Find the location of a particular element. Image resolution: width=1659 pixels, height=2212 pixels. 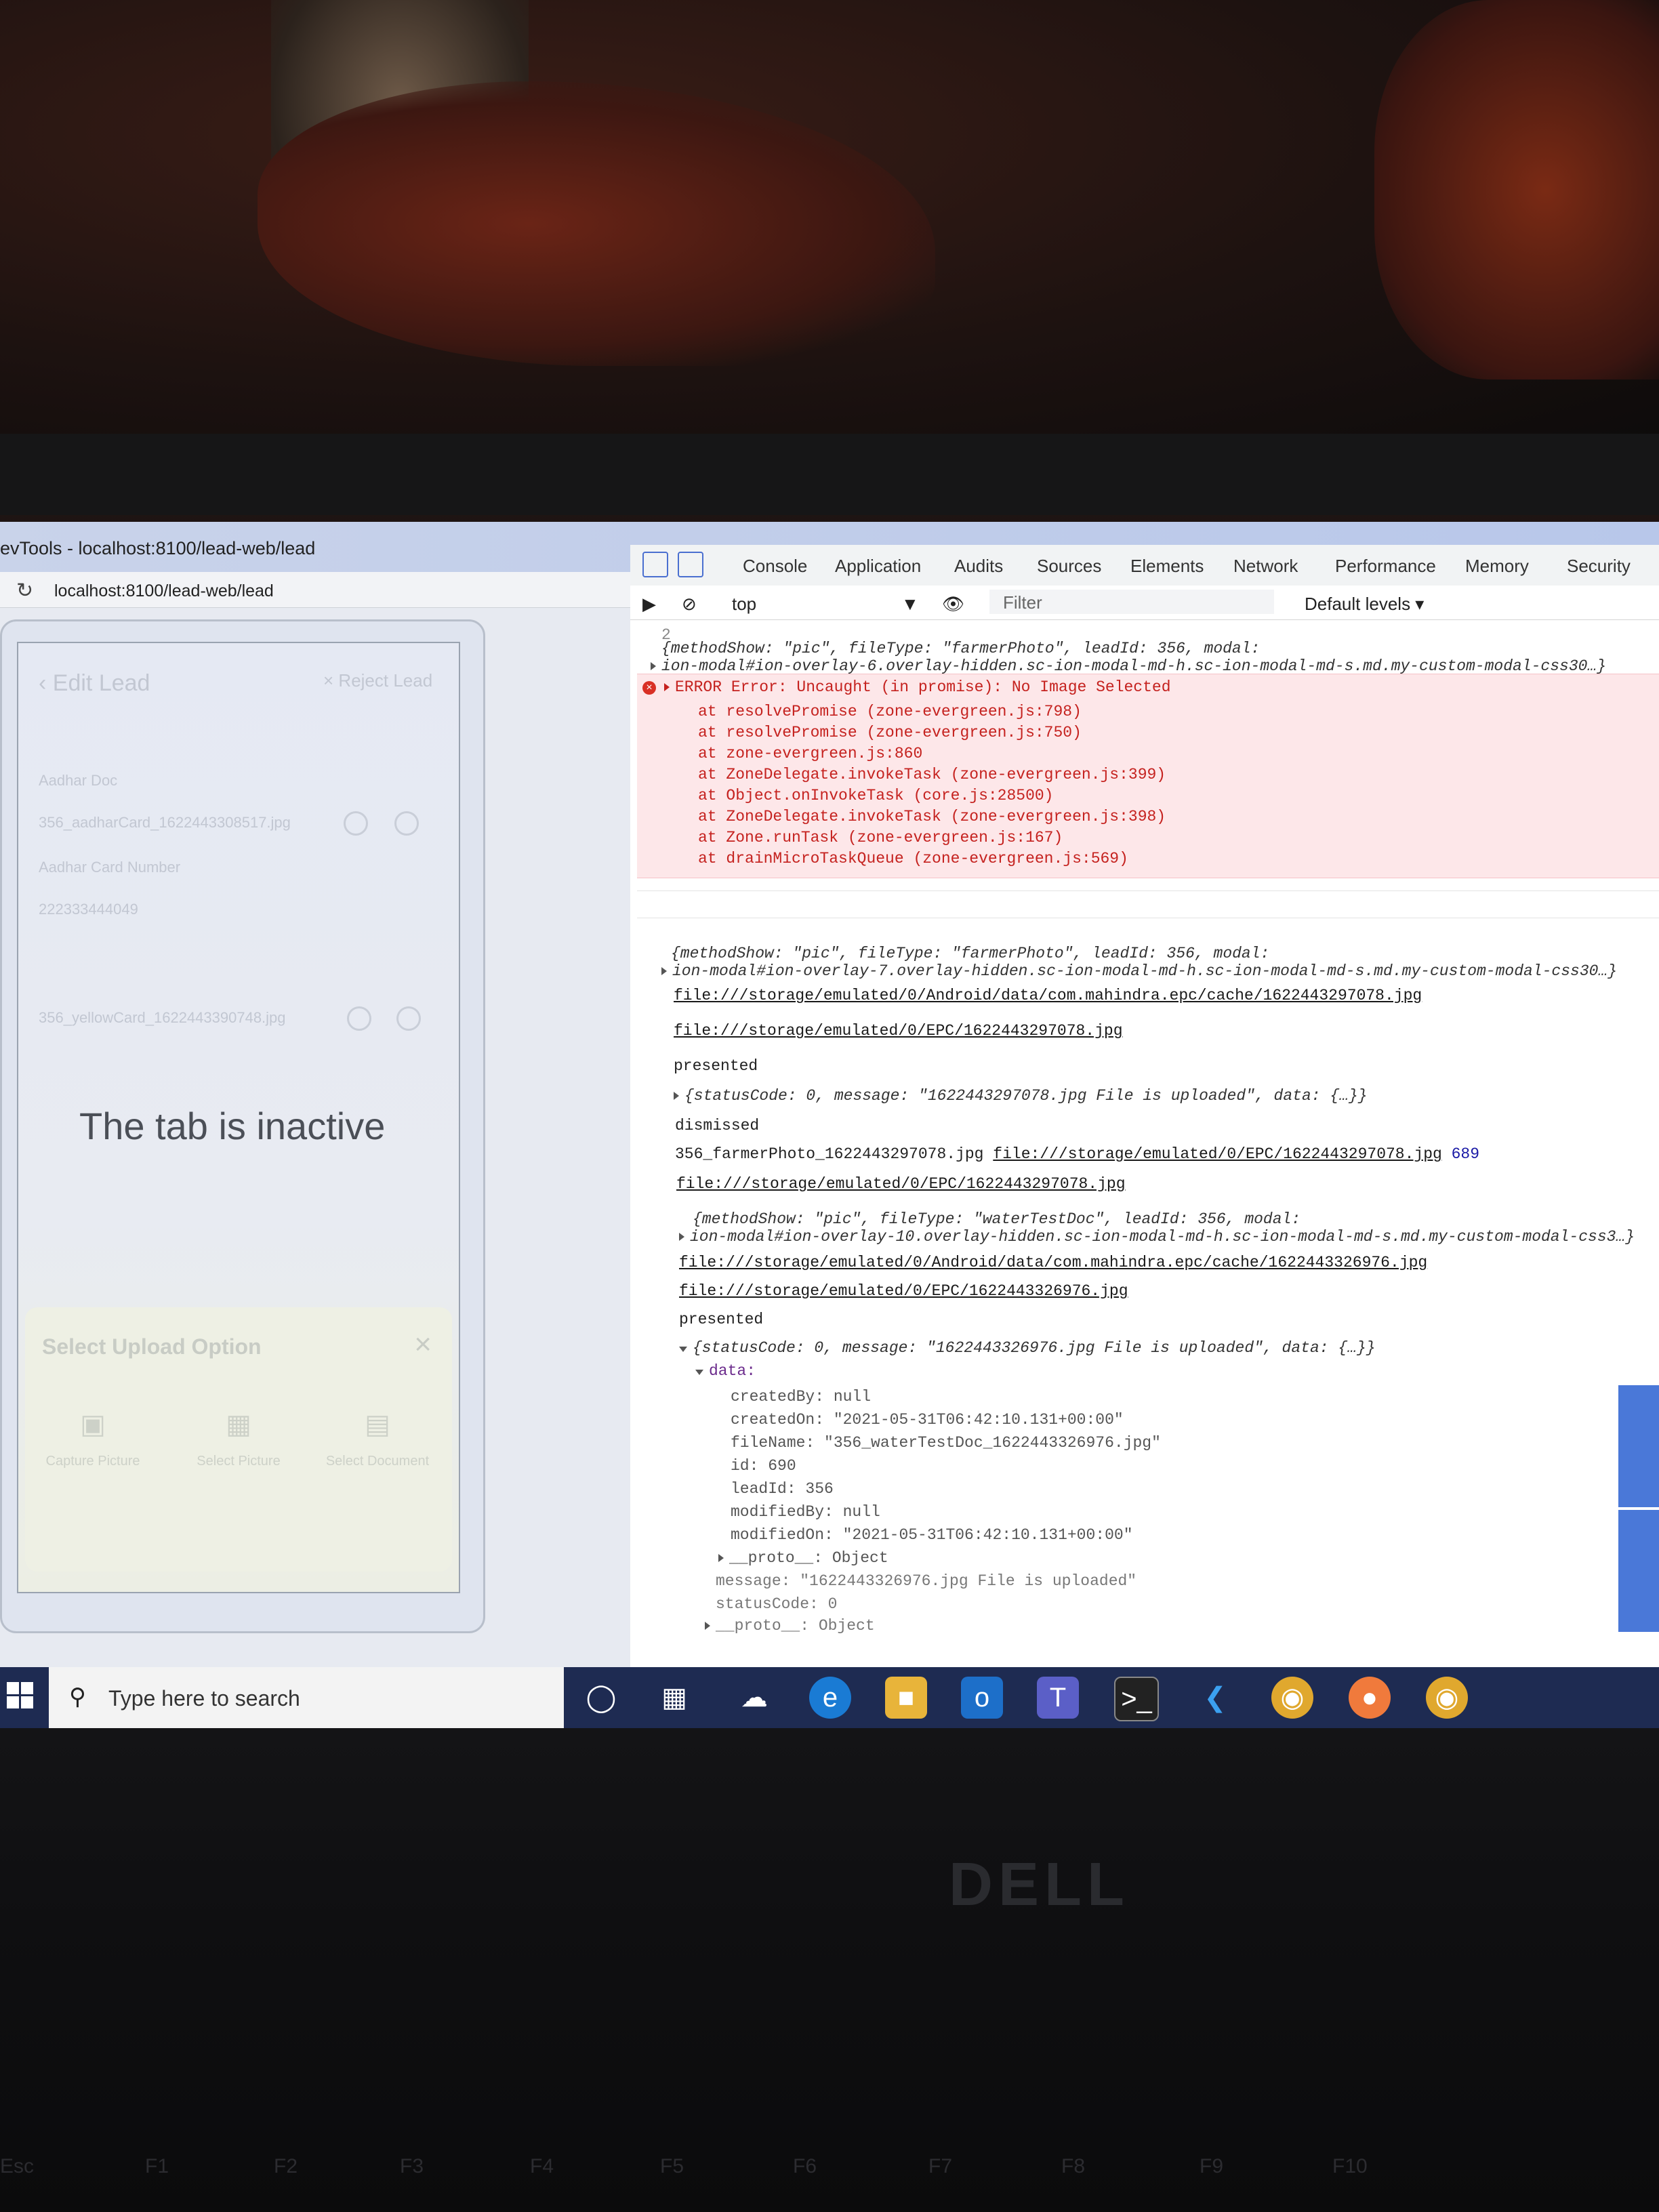

tab-network: Network is located at coordinates (1265, 566).